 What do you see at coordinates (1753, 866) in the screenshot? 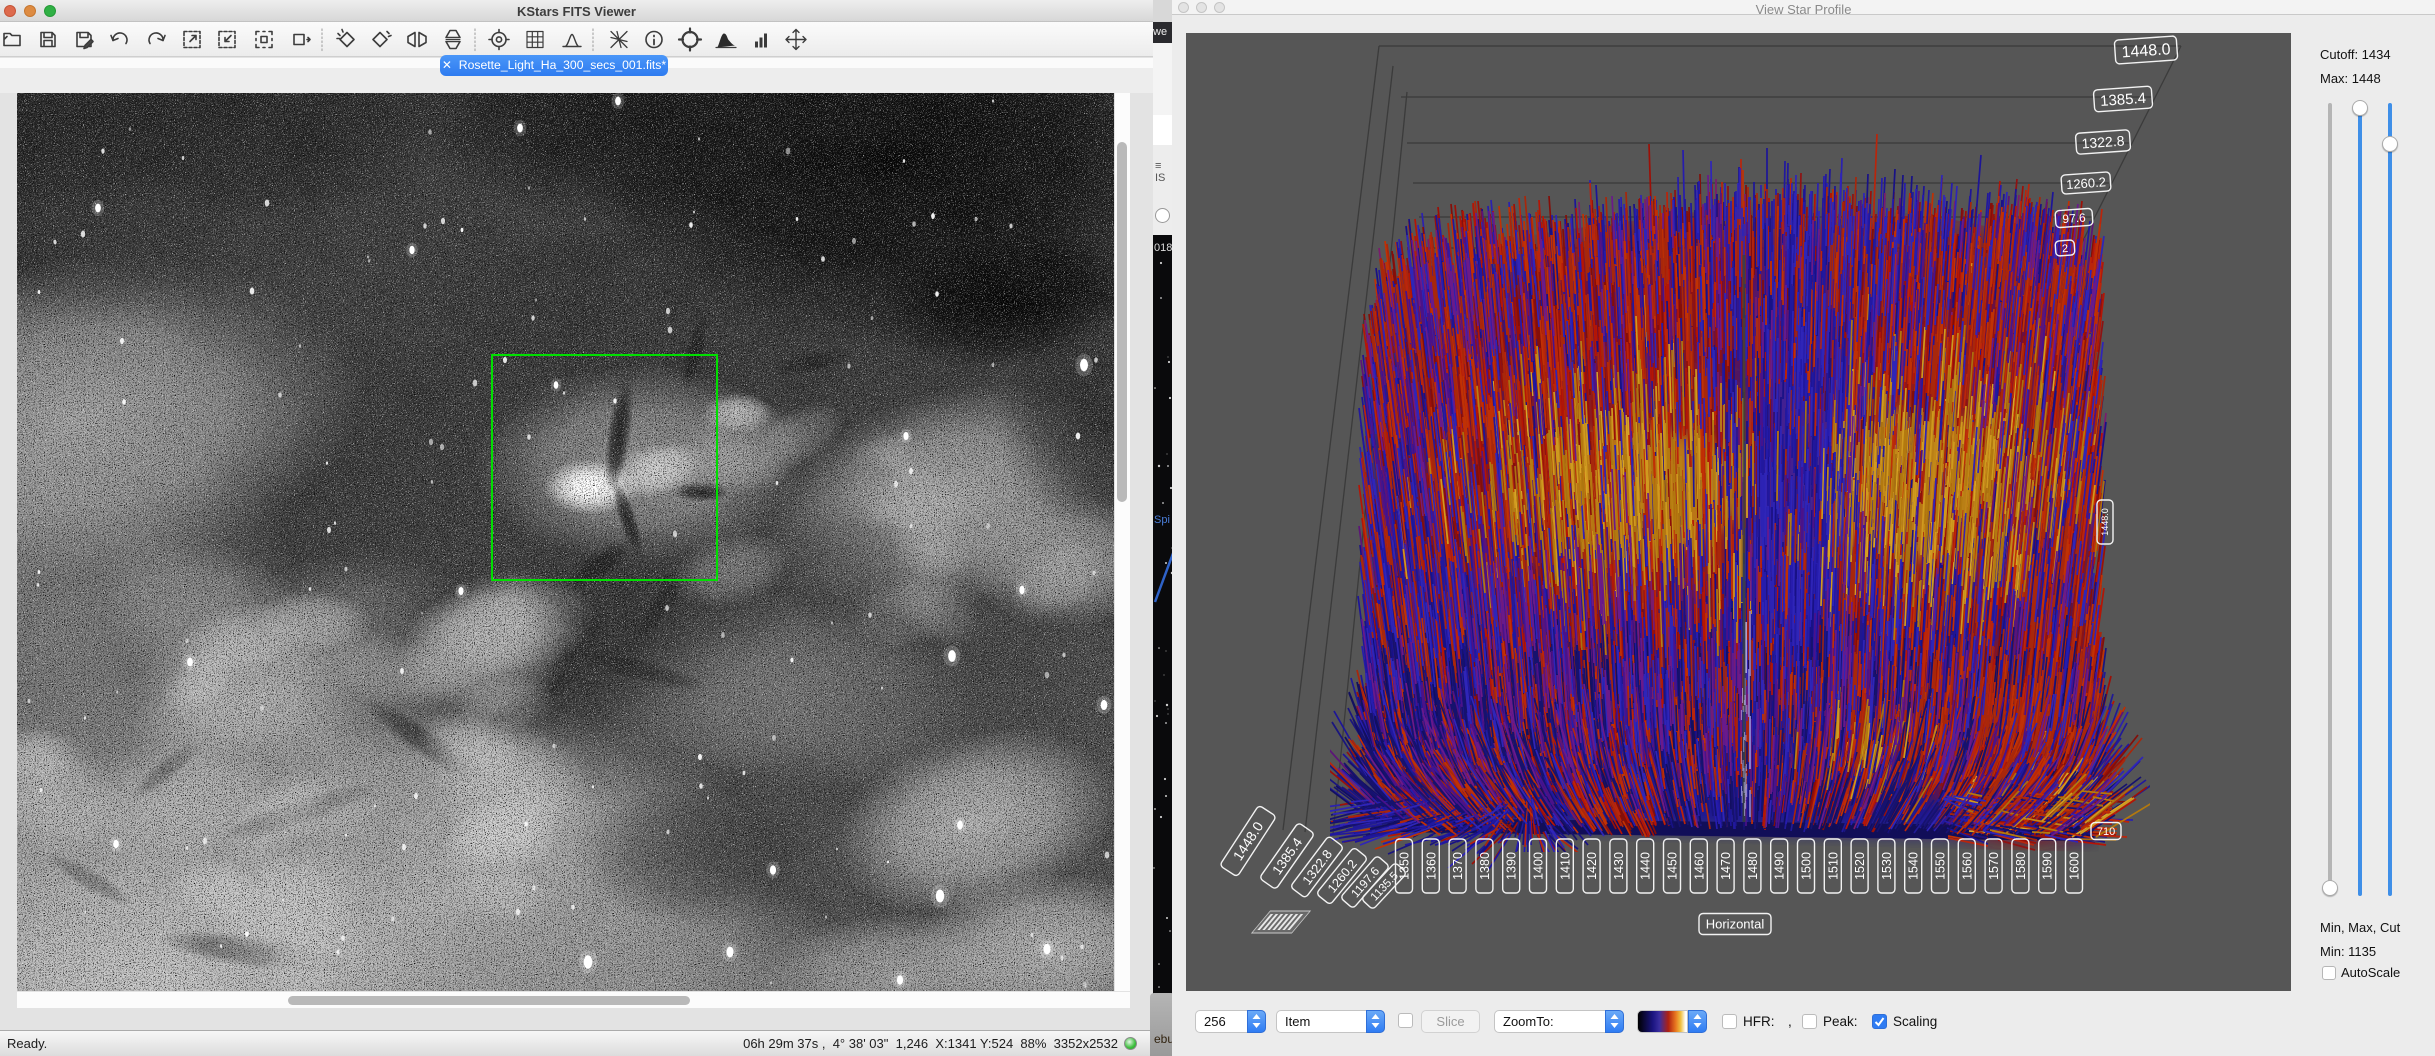
I see `svg-text: 1480` at bounding box center [1753, 866].